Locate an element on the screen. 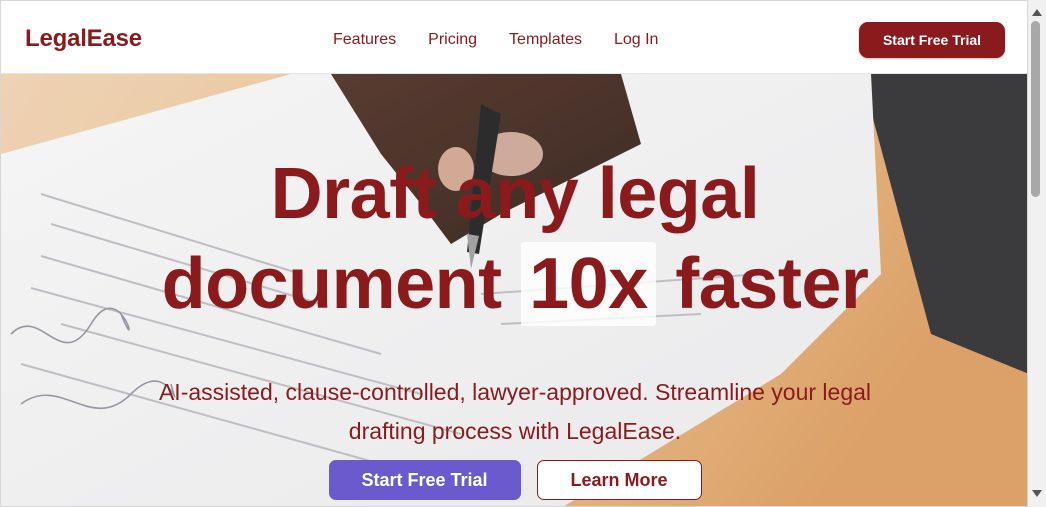 The image size is (1046, 507). page-scrollbar is located at coordinates (1037, 253).